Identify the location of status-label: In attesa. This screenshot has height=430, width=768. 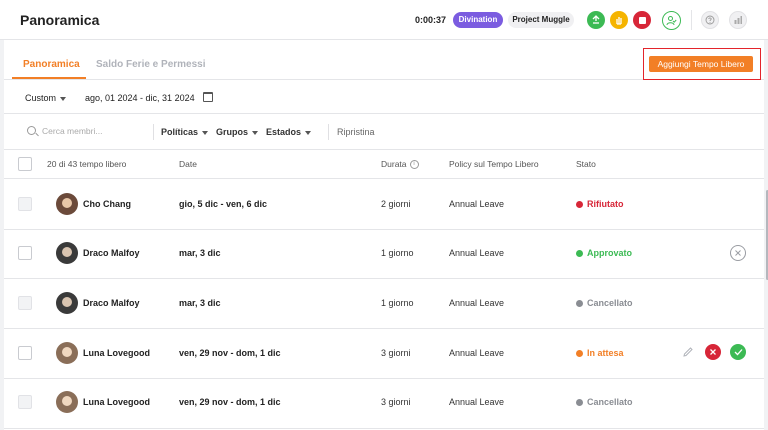
(605, 353).